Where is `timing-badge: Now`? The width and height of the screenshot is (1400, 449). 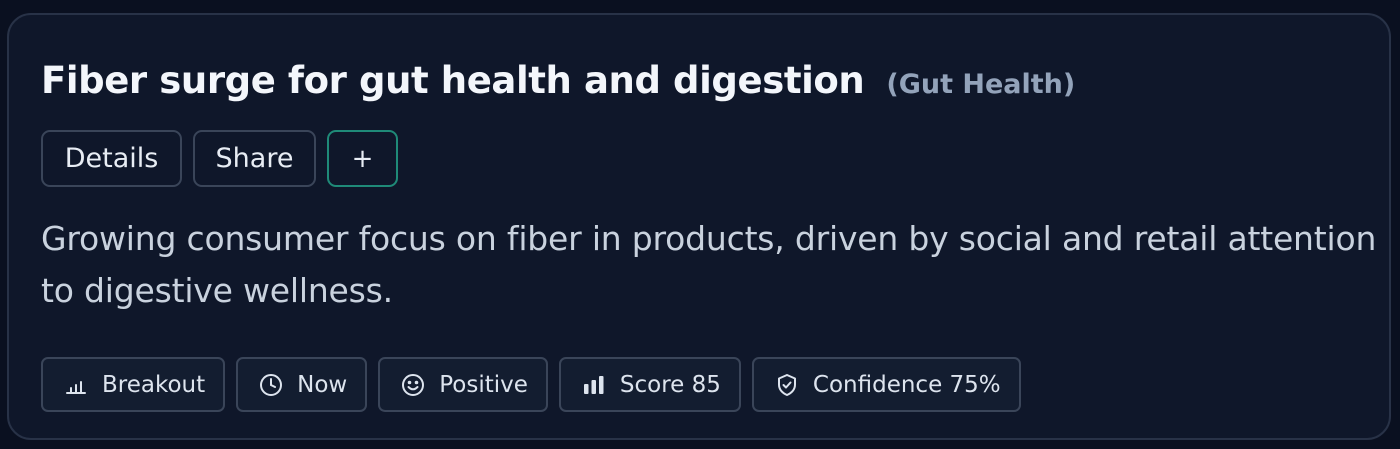 timing-badge: Now is located at coordinates (302, 384).